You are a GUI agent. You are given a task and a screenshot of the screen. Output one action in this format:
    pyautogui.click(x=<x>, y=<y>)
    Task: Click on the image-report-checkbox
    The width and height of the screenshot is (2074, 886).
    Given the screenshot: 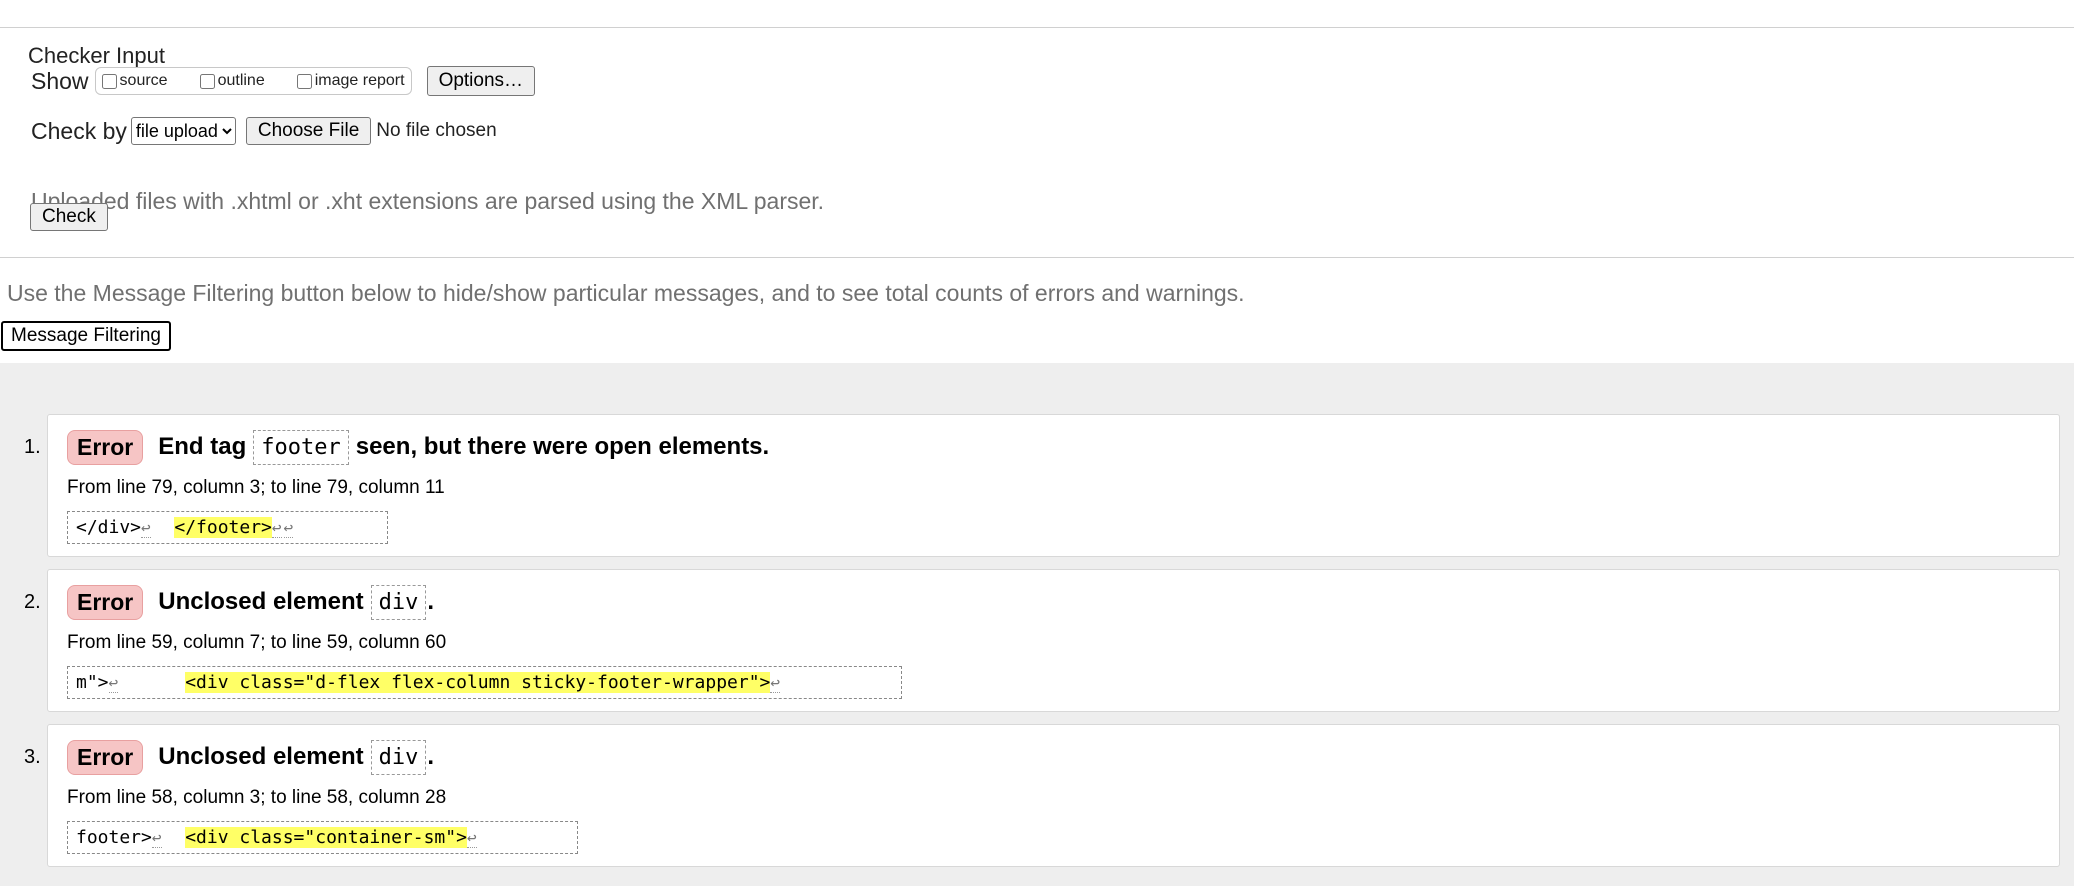 What is the action you would take?
    pyautogui.click(x=304, y=81)
    